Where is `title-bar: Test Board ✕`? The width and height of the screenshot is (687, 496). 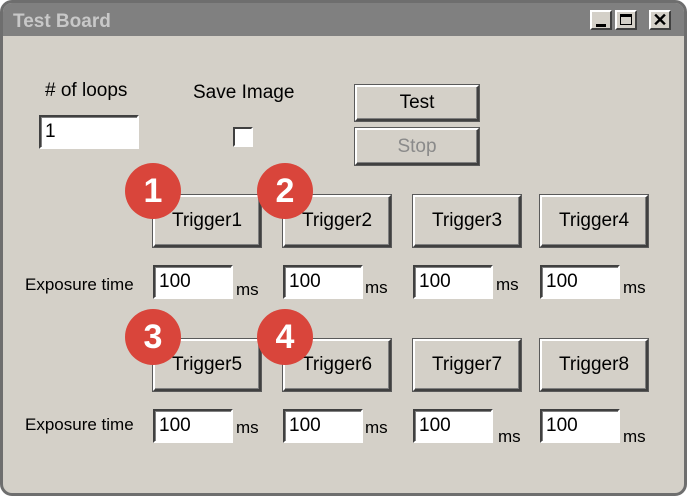
title-bar: Test Board ✕ is located at coordinates (343, 19).